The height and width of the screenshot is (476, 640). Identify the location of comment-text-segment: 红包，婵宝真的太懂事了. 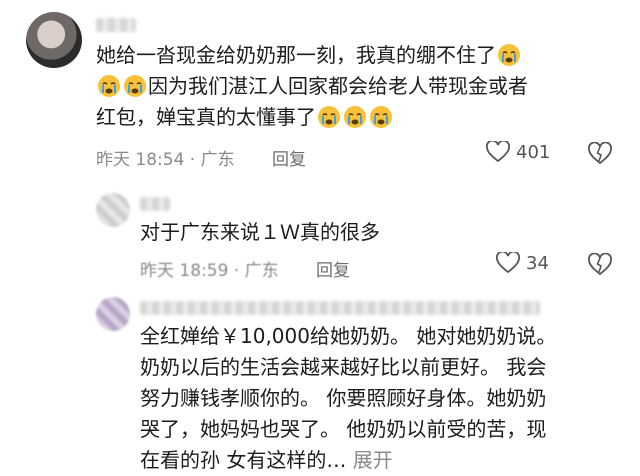
(206, 117).